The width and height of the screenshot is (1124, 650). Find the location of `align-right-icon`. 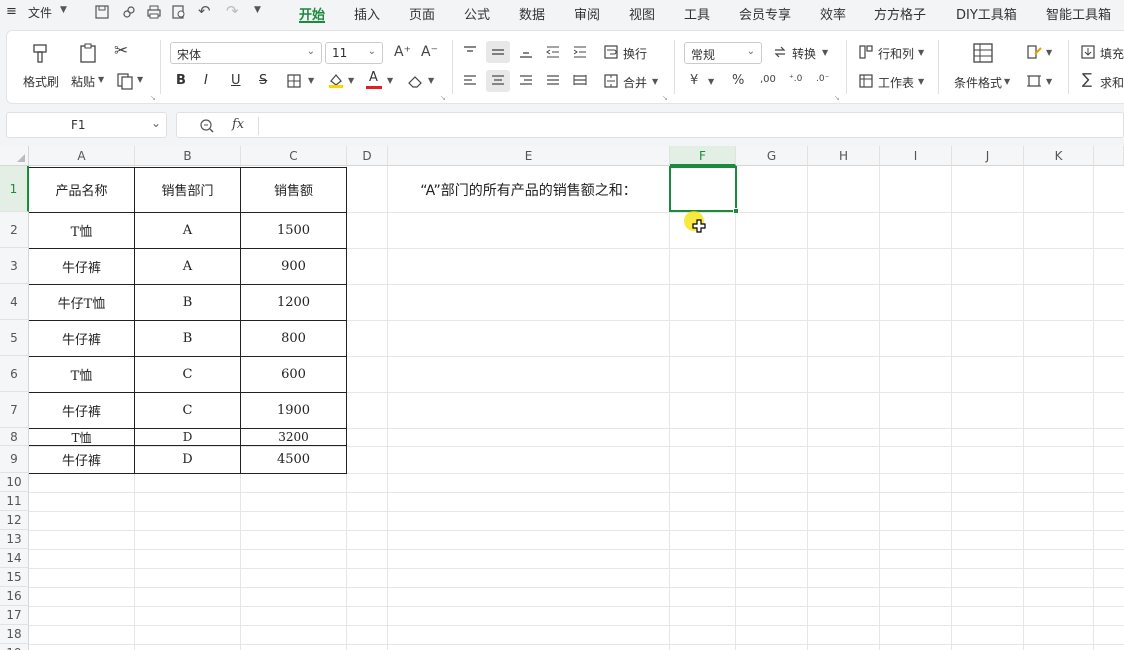

align-right-icon is located at coordinates (526, 81).